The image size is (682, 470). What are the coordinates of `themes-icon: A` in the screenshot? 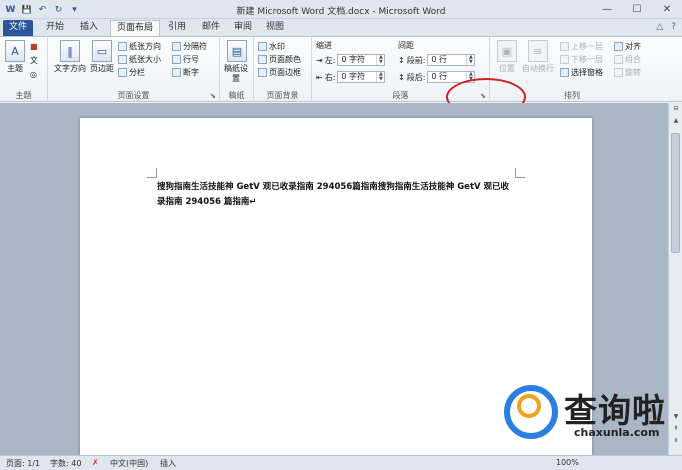 It's located at (15, 51).